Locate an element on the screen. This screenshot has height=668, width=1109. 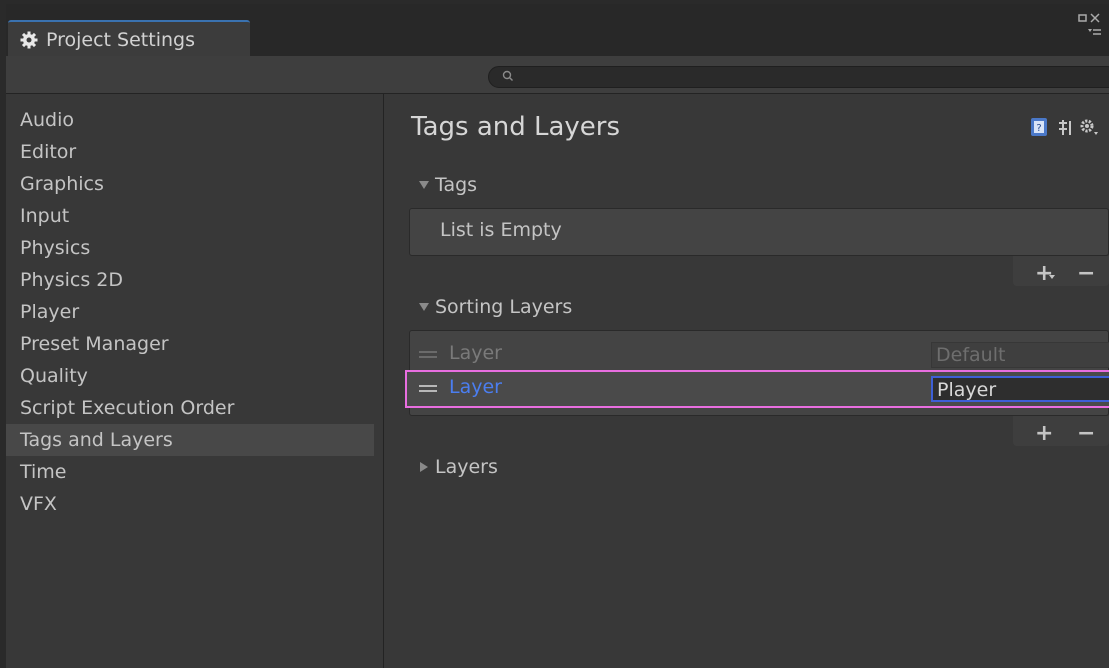
layers-label: Layers is located at coordinates (466, 467).